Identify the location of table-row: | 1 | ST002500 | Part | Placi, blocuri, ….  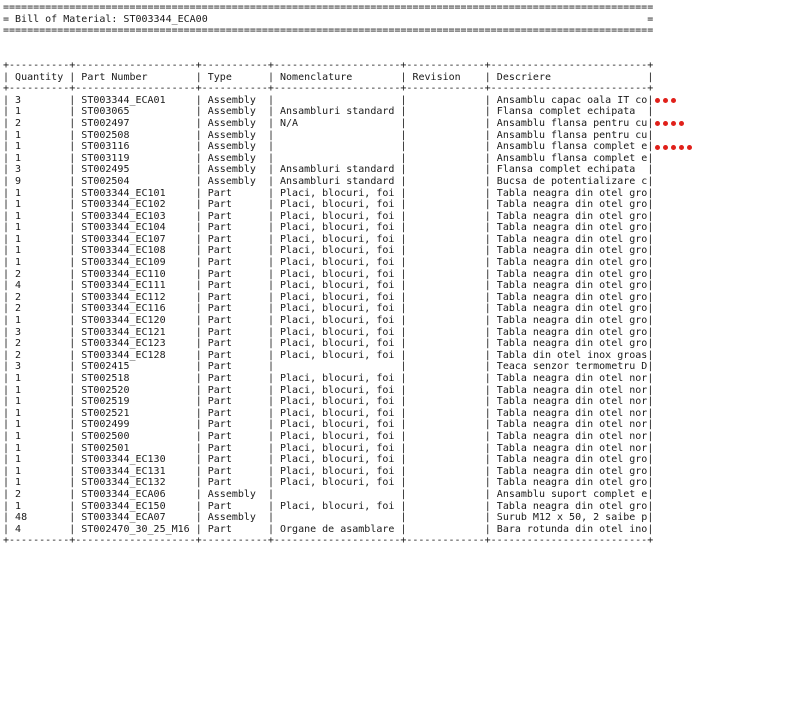
(328, 436).